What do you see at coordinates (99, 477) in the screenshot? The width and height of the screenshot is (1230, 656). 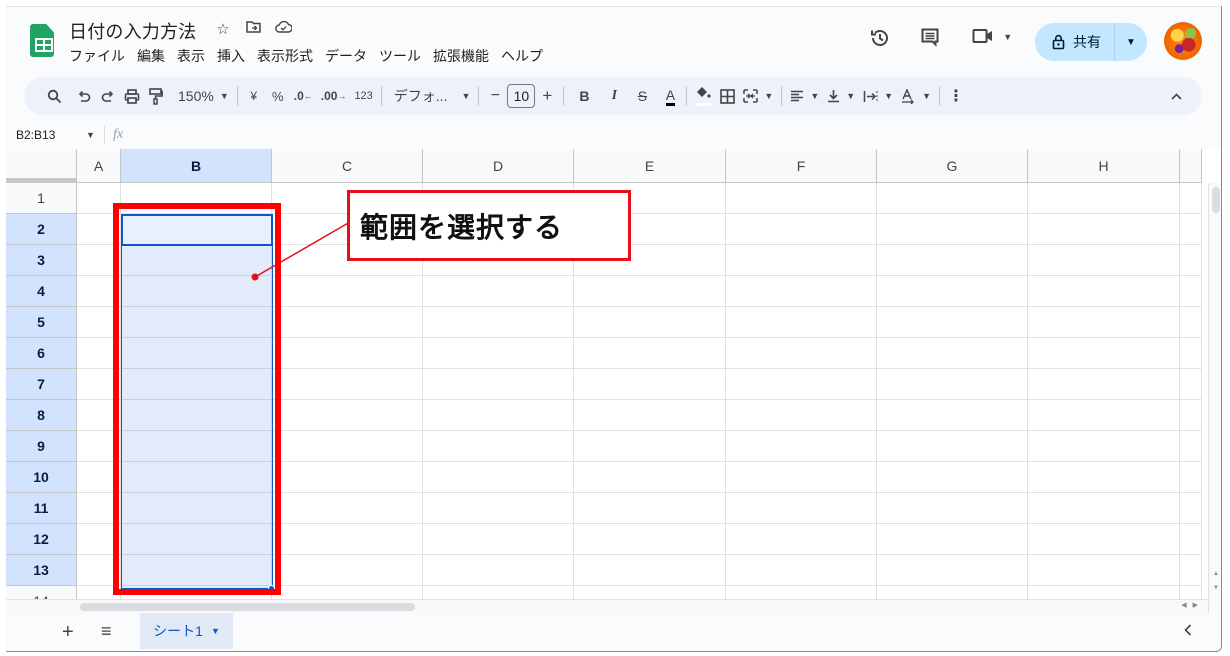 I see `cell-a10` at bounding box center [99, 477].